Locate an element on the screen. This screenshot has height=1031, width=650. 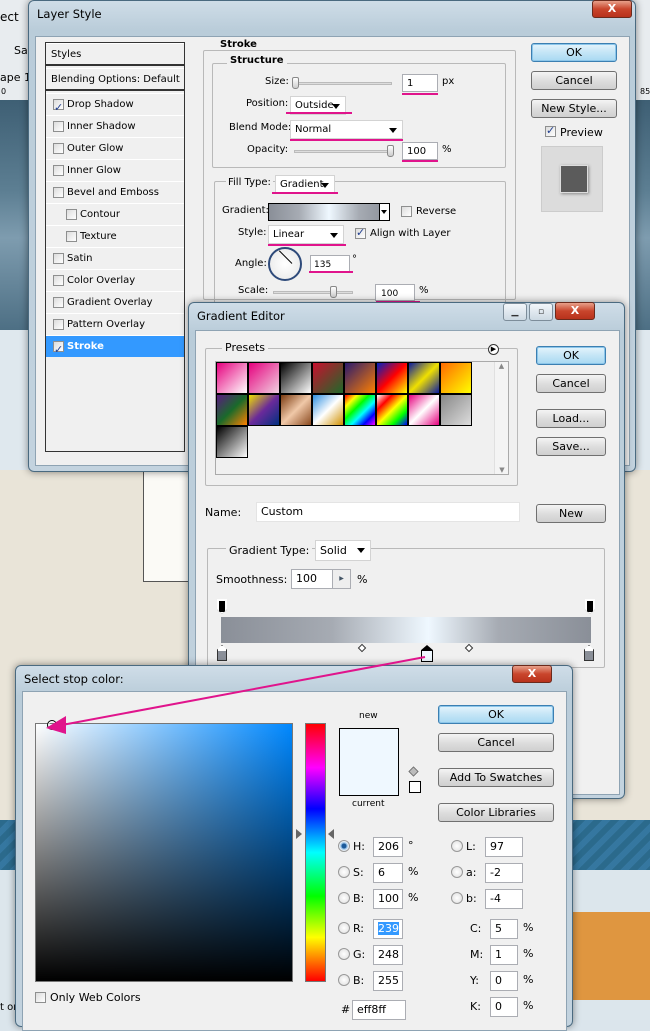
annotation-arrow is located at coordinates (236, 695).